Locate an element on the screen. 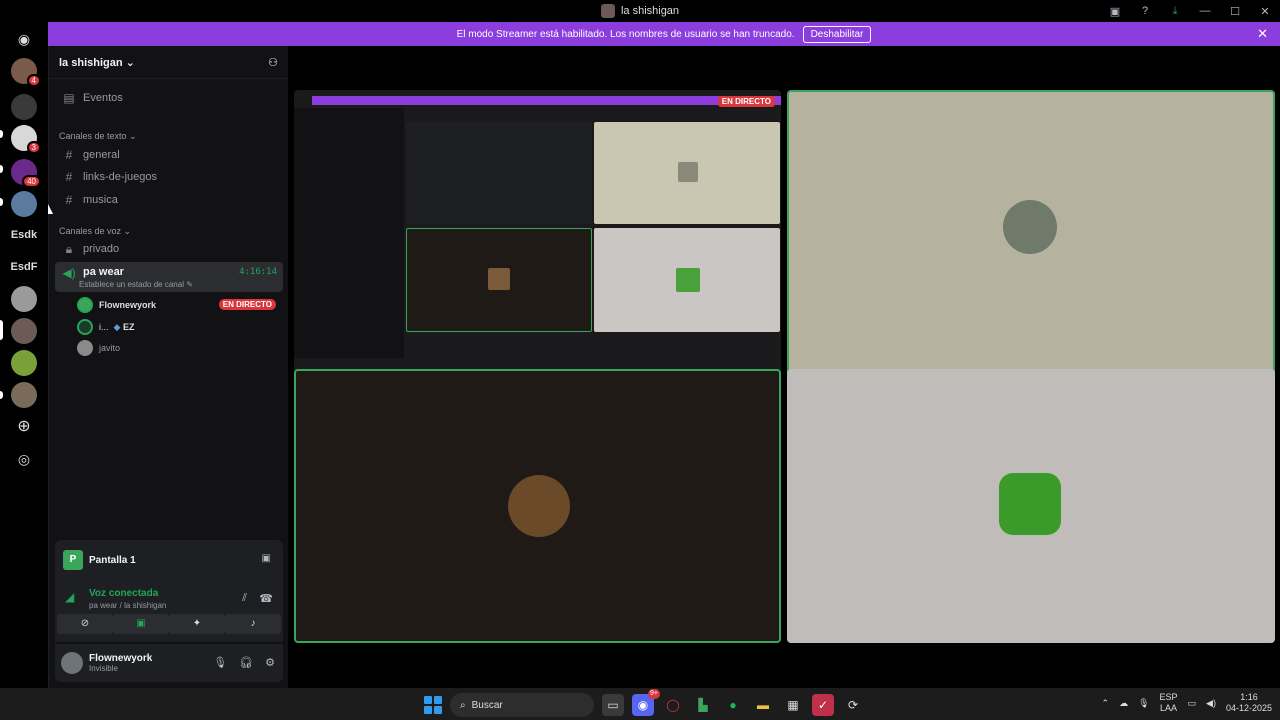 Image resolution: width=1280 pixels, height=720 pixels. headphones-icon: 🎧︎ is located at coordinates (246, 662).